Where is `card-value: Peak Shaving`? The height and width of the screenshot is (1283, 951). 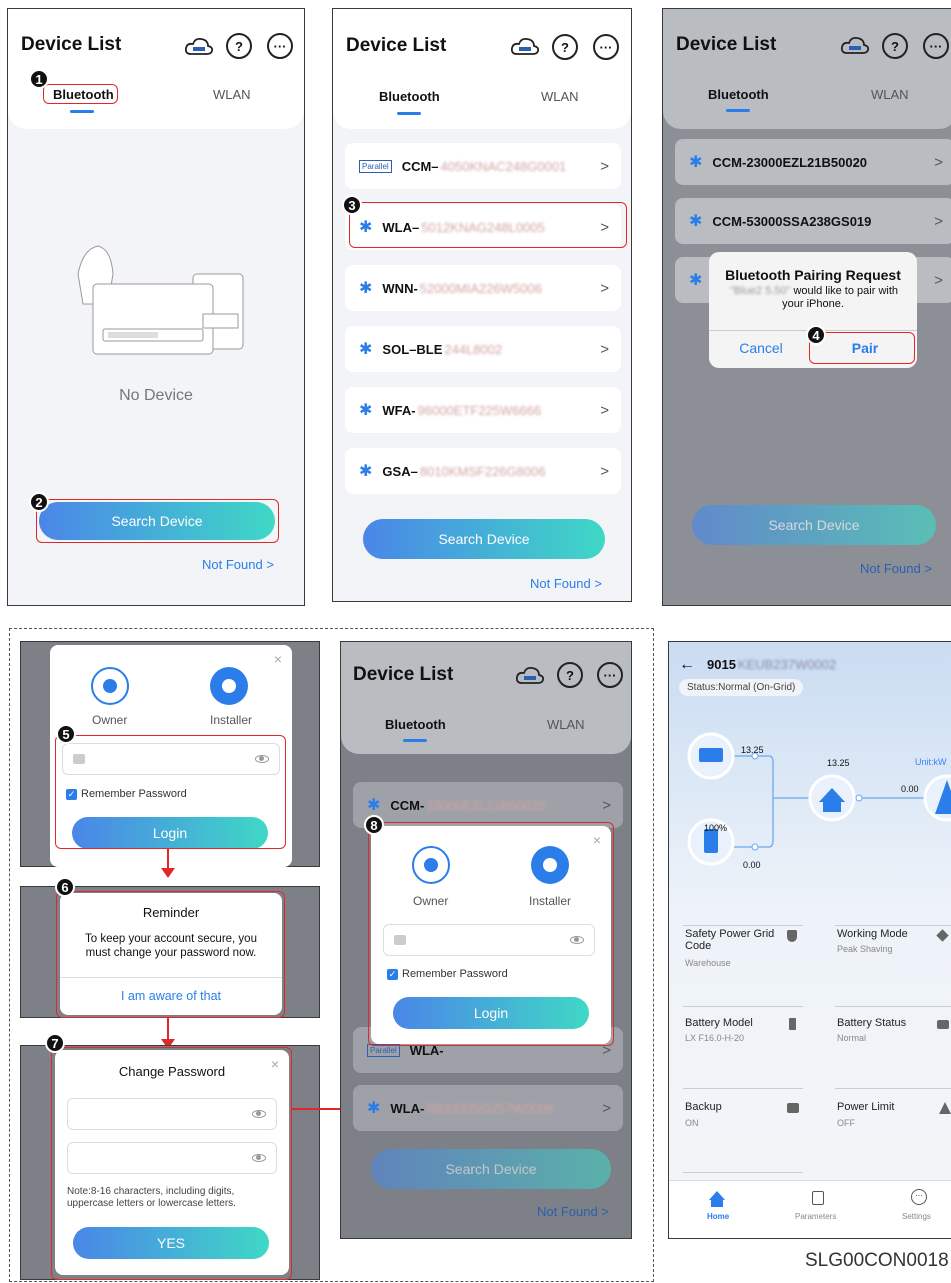 card-value: Peak Shaving is located at coordinates (865, 949).